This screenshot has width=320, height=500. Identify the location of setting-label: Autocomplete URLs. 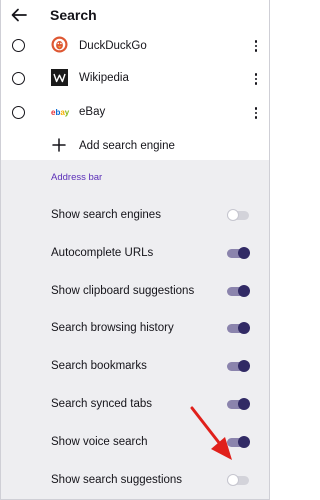
(102, 253).